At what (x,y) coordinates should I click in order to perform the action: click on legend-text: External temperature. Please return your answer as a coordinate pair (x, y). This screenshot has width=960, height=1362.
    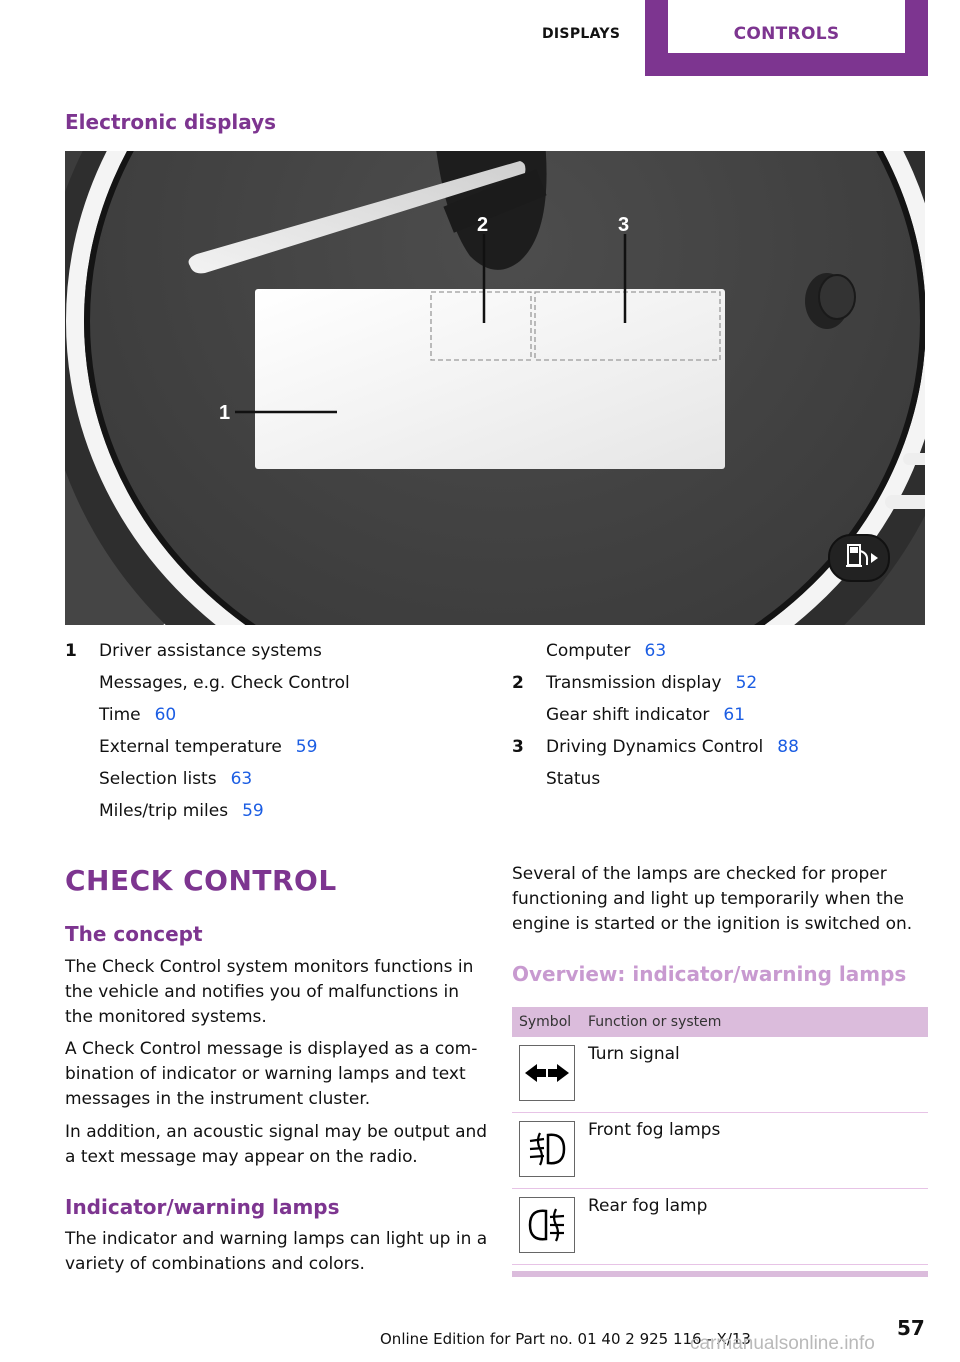
    Looking at the image, I should click on (190, 747).